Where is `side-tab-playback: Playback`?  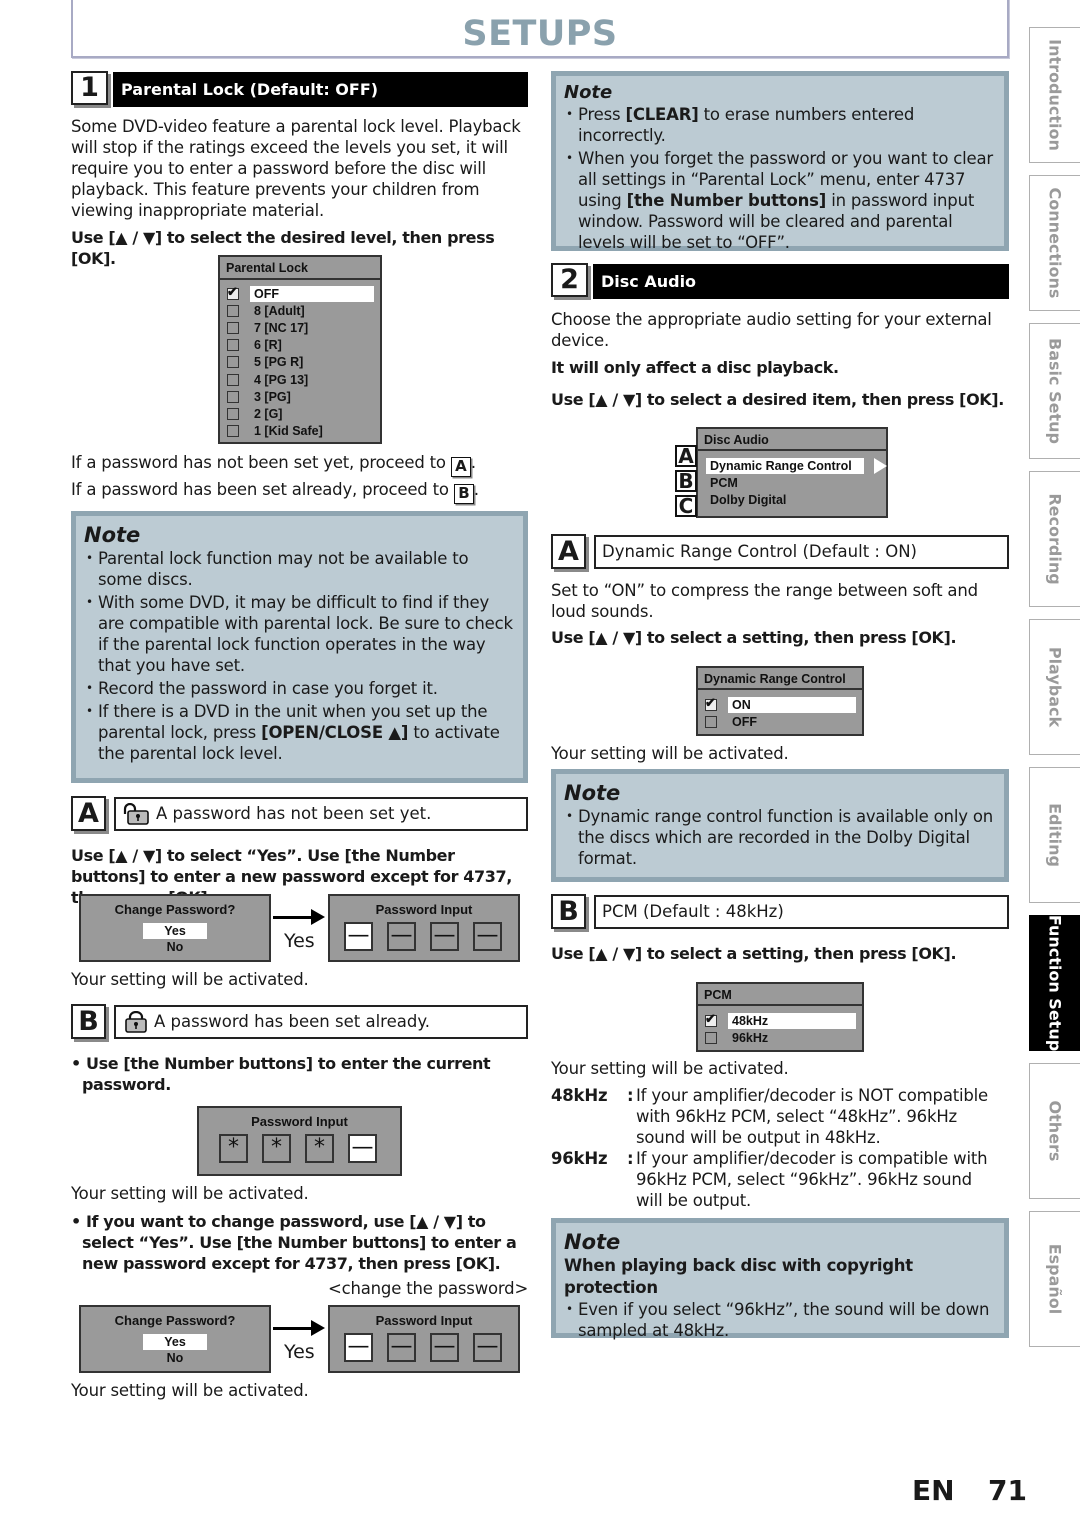
side-tab-playback: Playback is located at coordinates (1054, 687).